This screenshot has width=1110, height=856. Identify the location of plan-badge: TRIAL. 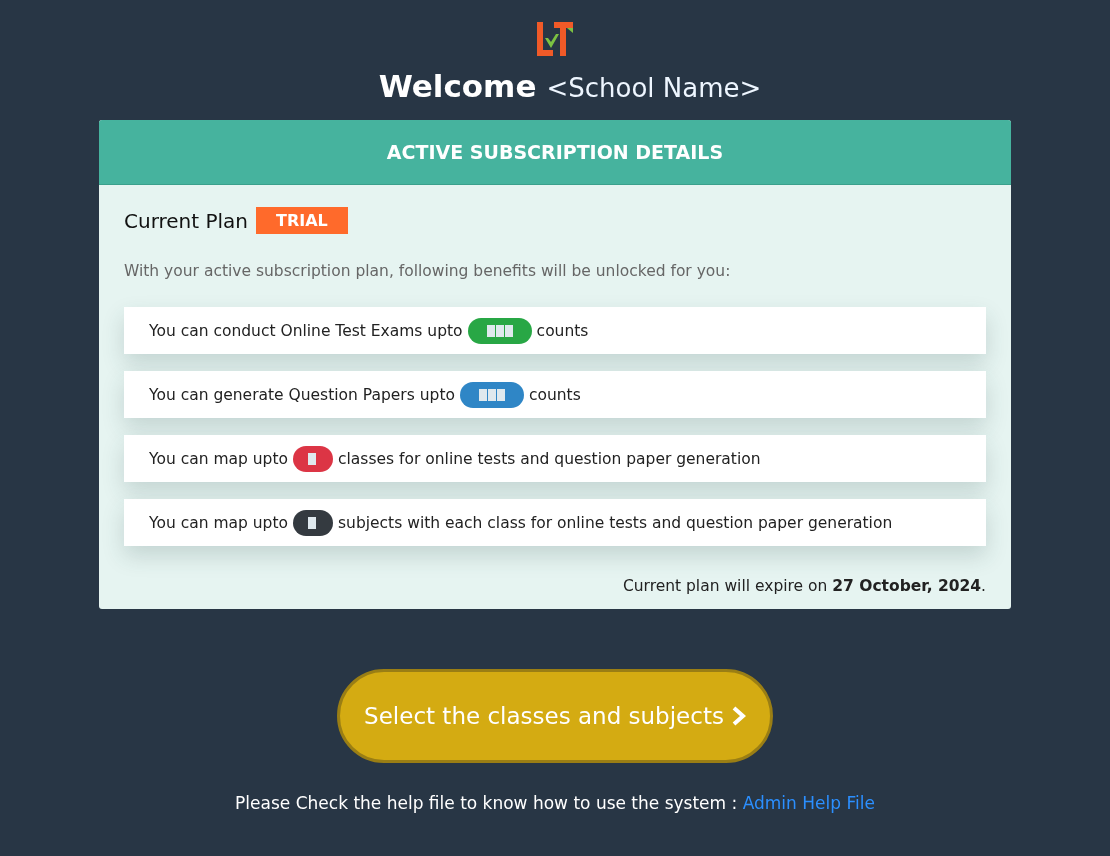
(302, 220).